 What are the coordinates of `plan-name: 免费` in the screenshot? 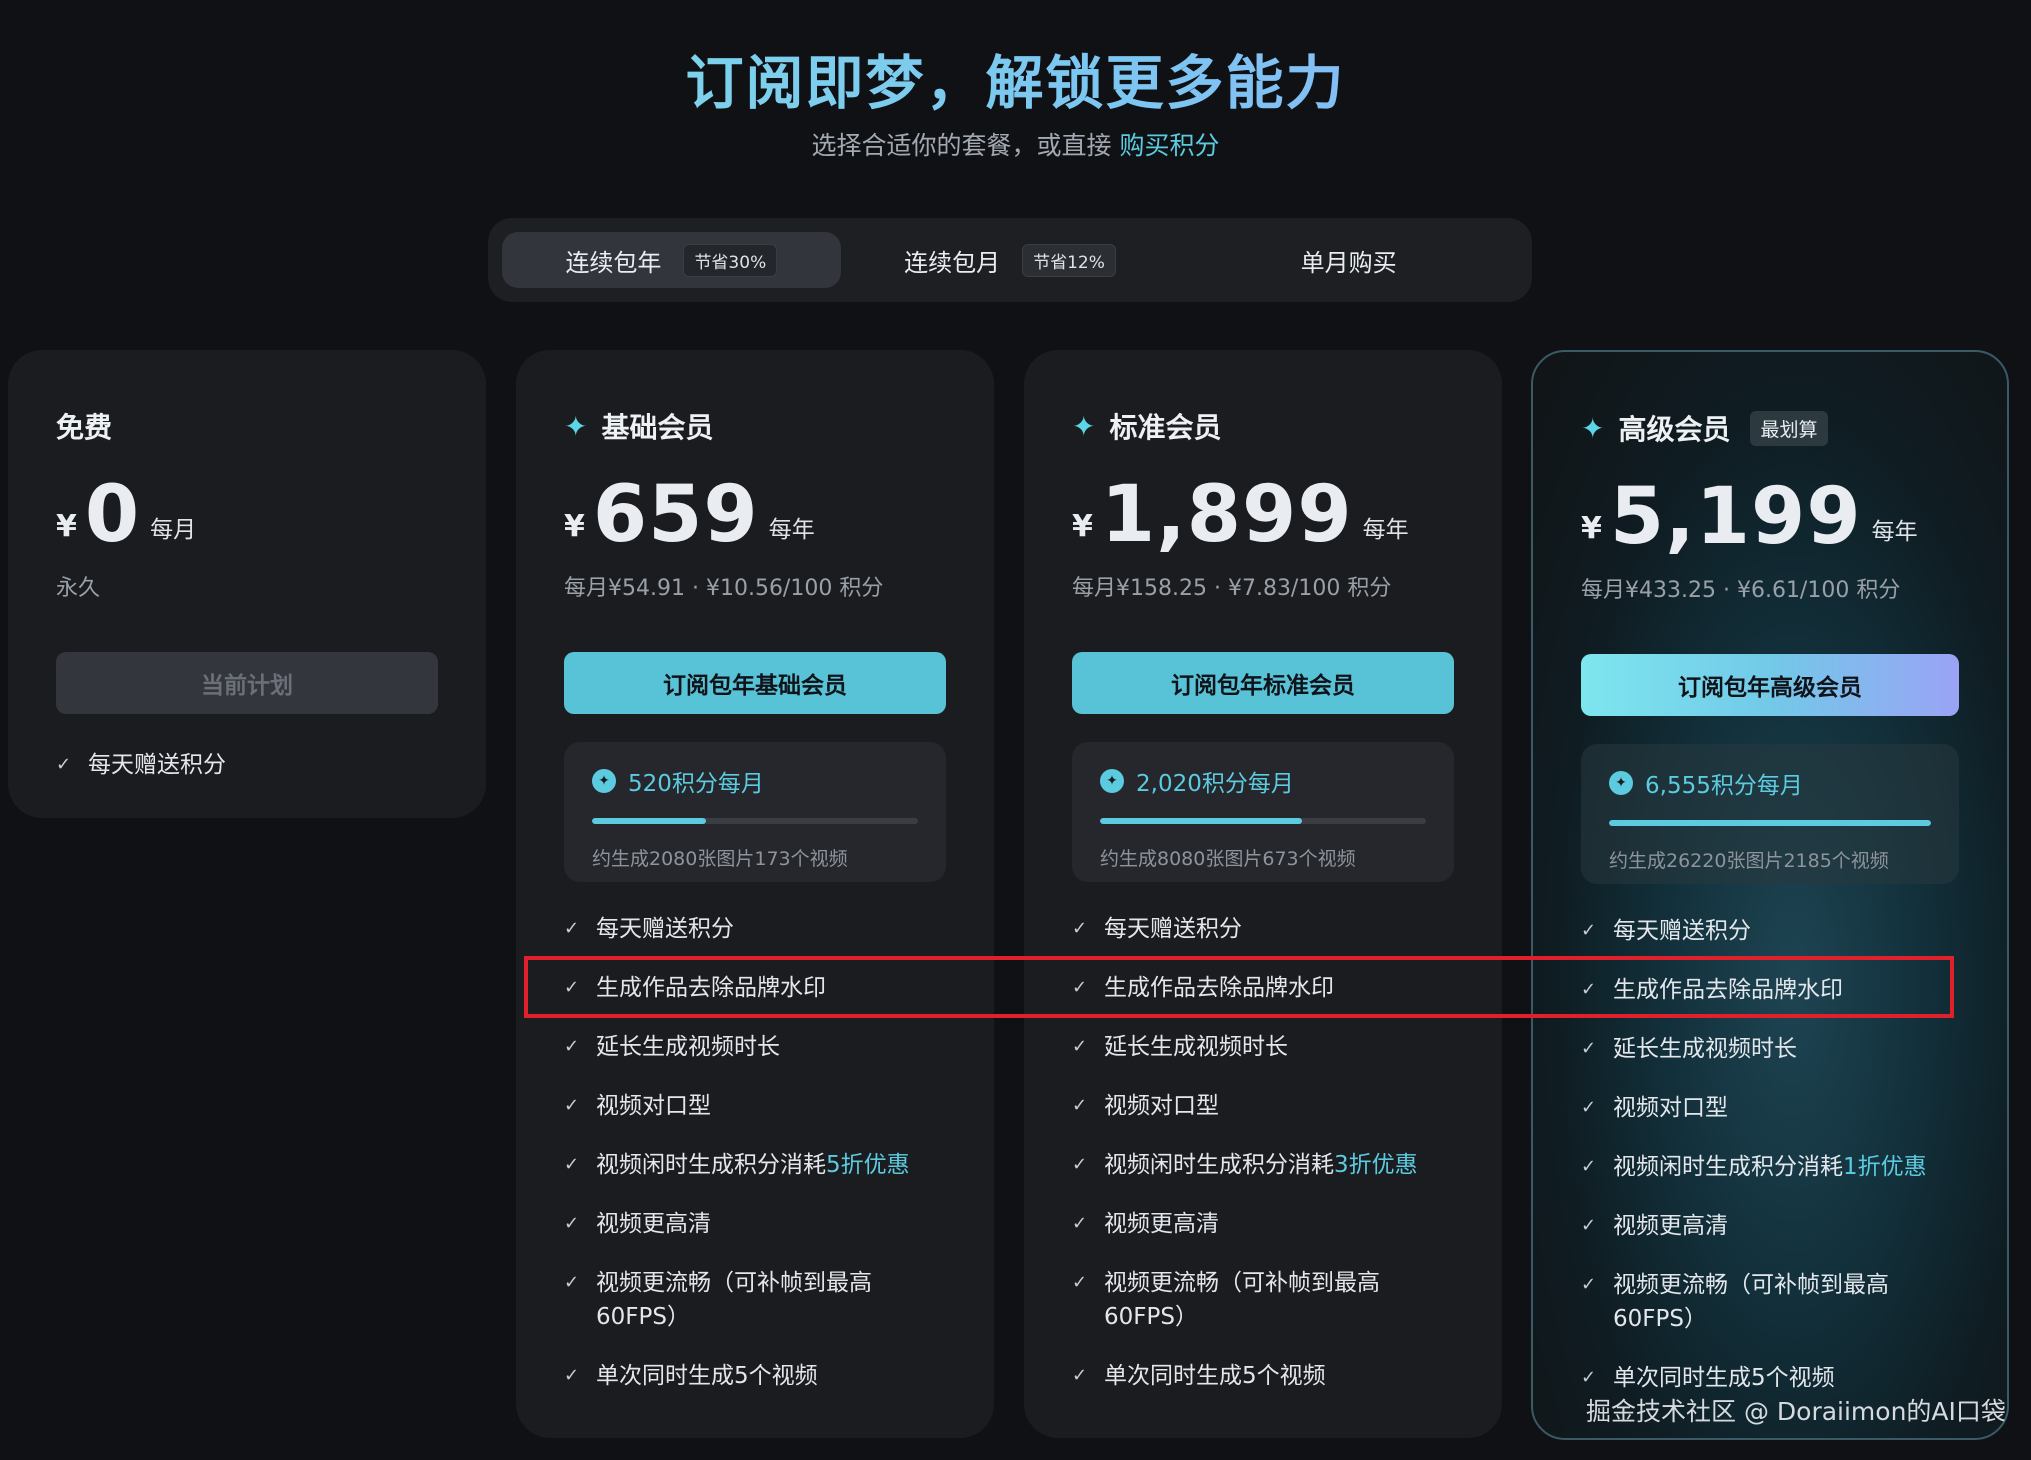 It's located at (84, 427).